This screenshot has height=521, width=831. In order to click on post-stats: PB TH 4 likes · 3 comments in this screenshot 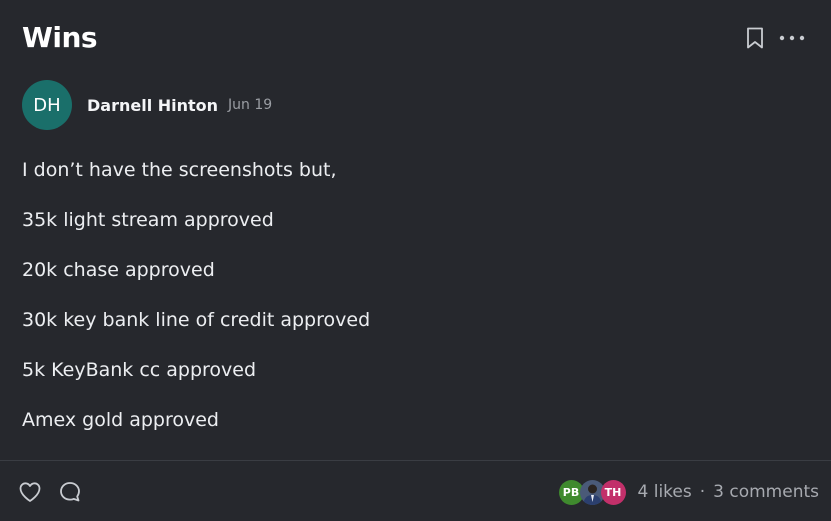, I will do `click(688, 492)`.